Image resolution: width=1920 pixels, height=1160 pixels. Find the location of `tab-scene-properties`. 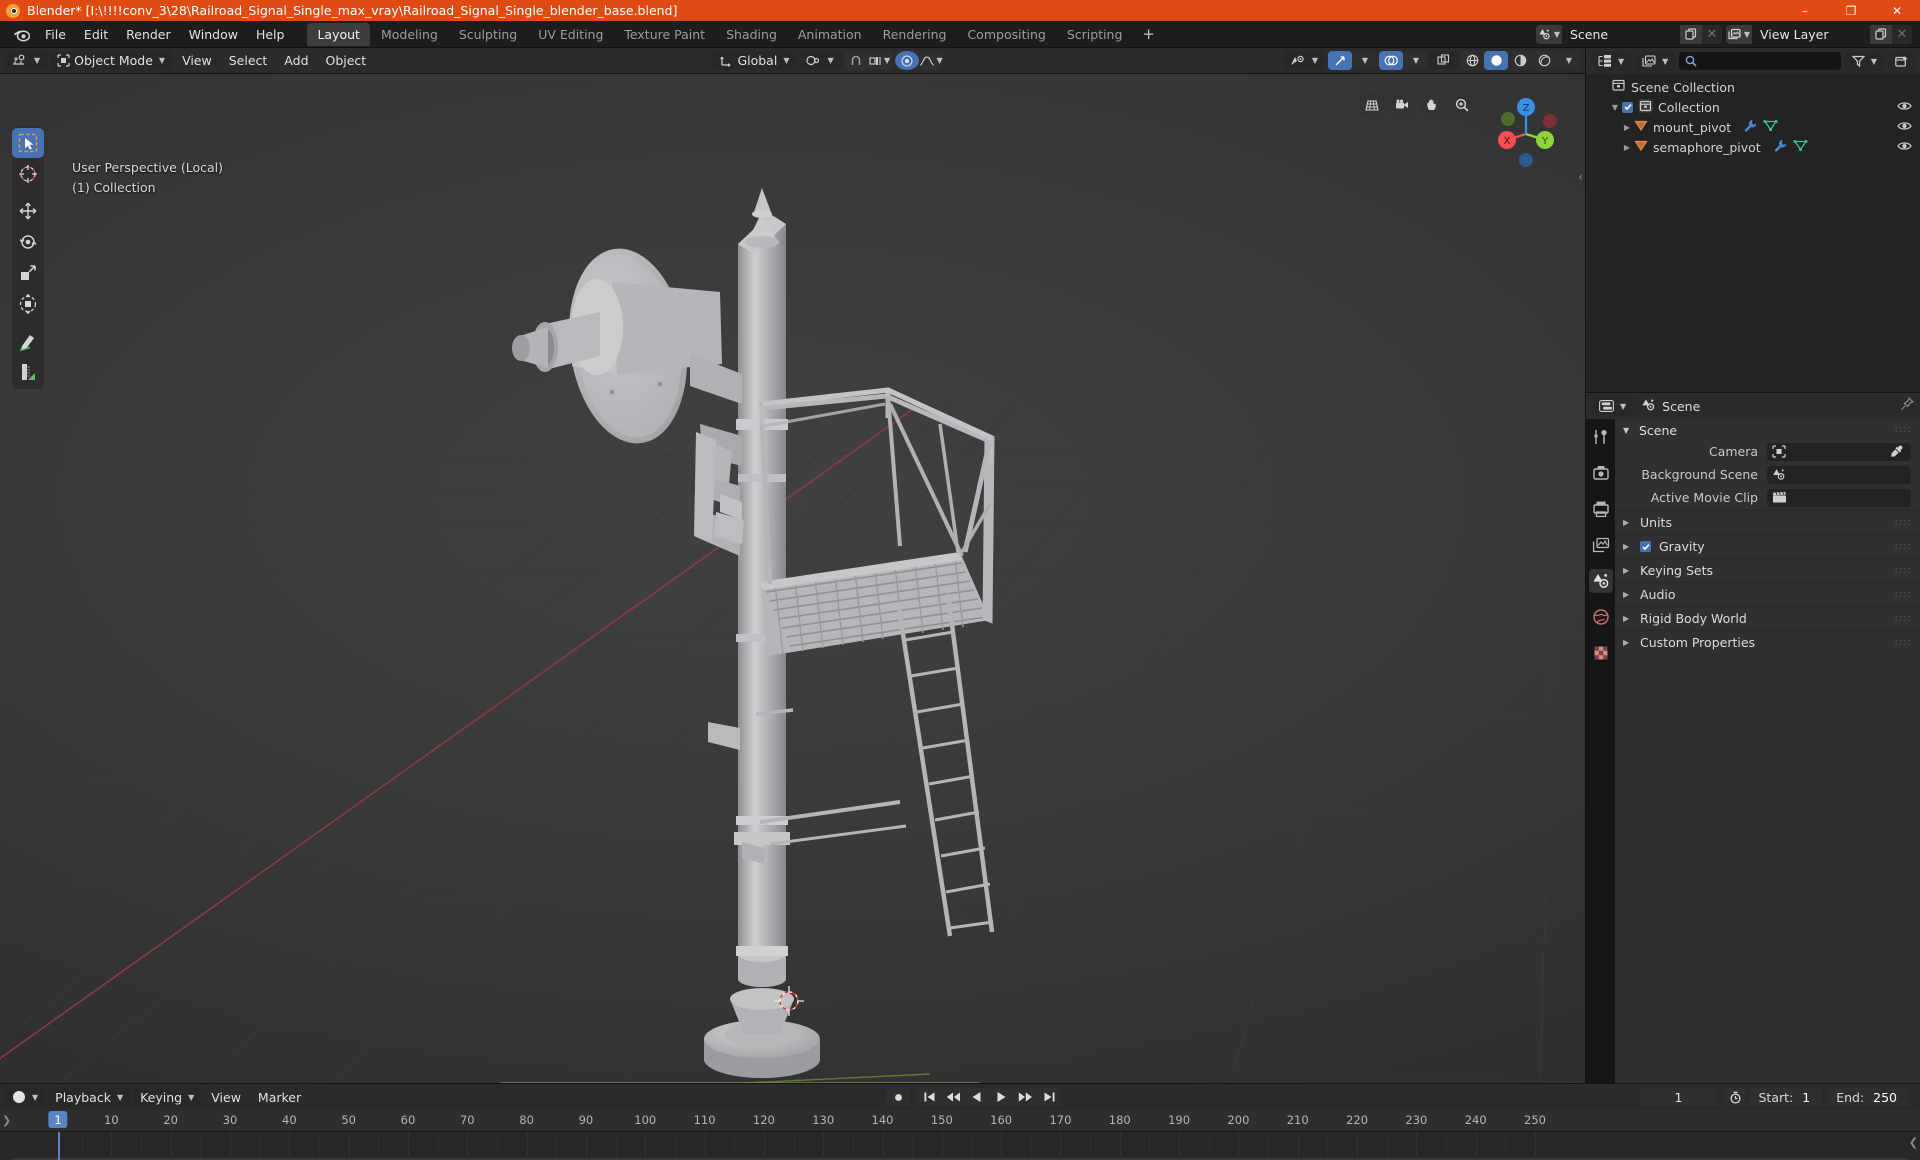

tab-scene-properties is located at coordinates (1600, 581).